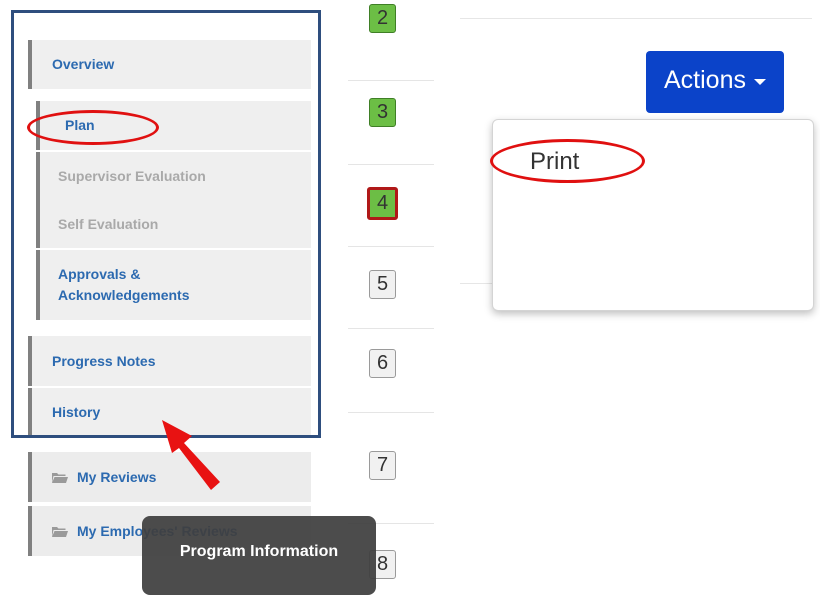  I want to click on step-number: 5, so click(382, 284).